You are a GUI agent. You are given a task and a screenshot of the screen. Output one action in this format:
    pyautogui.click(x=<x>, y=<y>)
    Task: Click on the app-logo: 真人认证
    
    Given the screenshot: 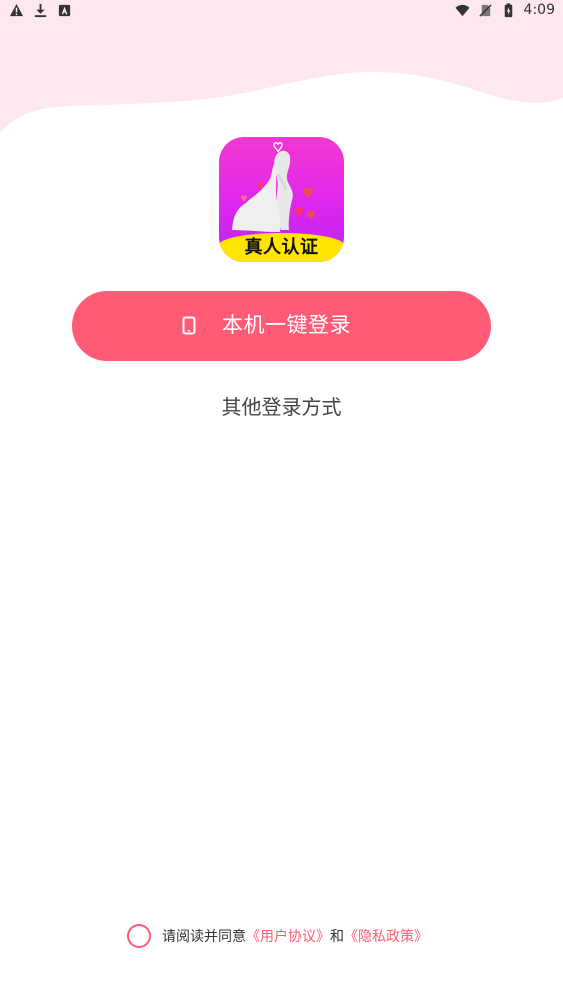 What is the action you would take?
    pyautogui.click(x=281, y=199)
    